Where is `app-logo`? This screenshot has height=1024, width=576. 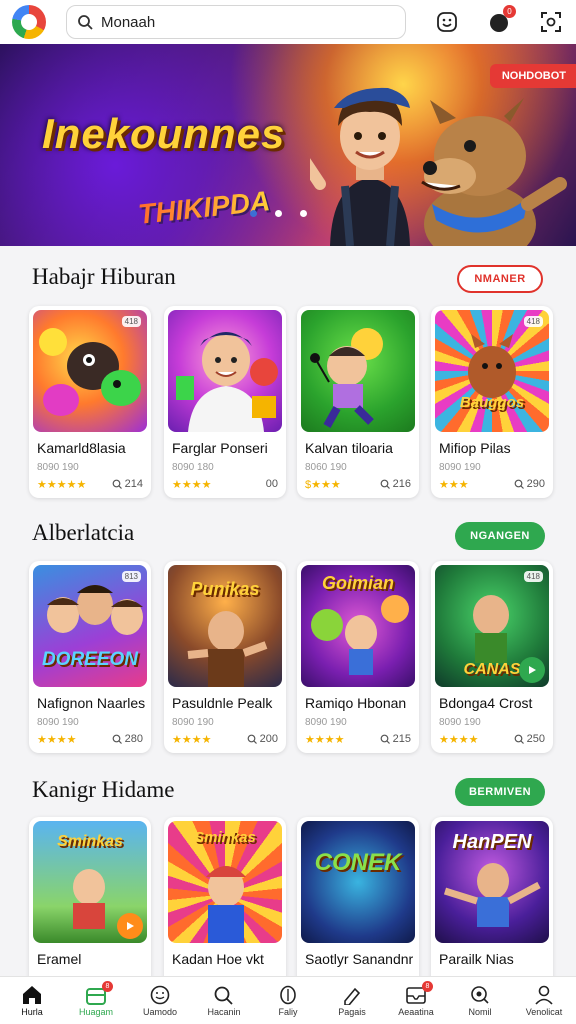
app-logo is located at coordinates (29, 22).